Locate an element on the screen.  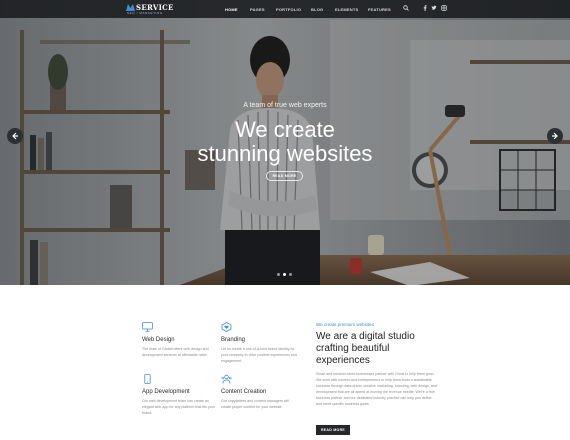
search-icon is located at coordinates (406, 9).